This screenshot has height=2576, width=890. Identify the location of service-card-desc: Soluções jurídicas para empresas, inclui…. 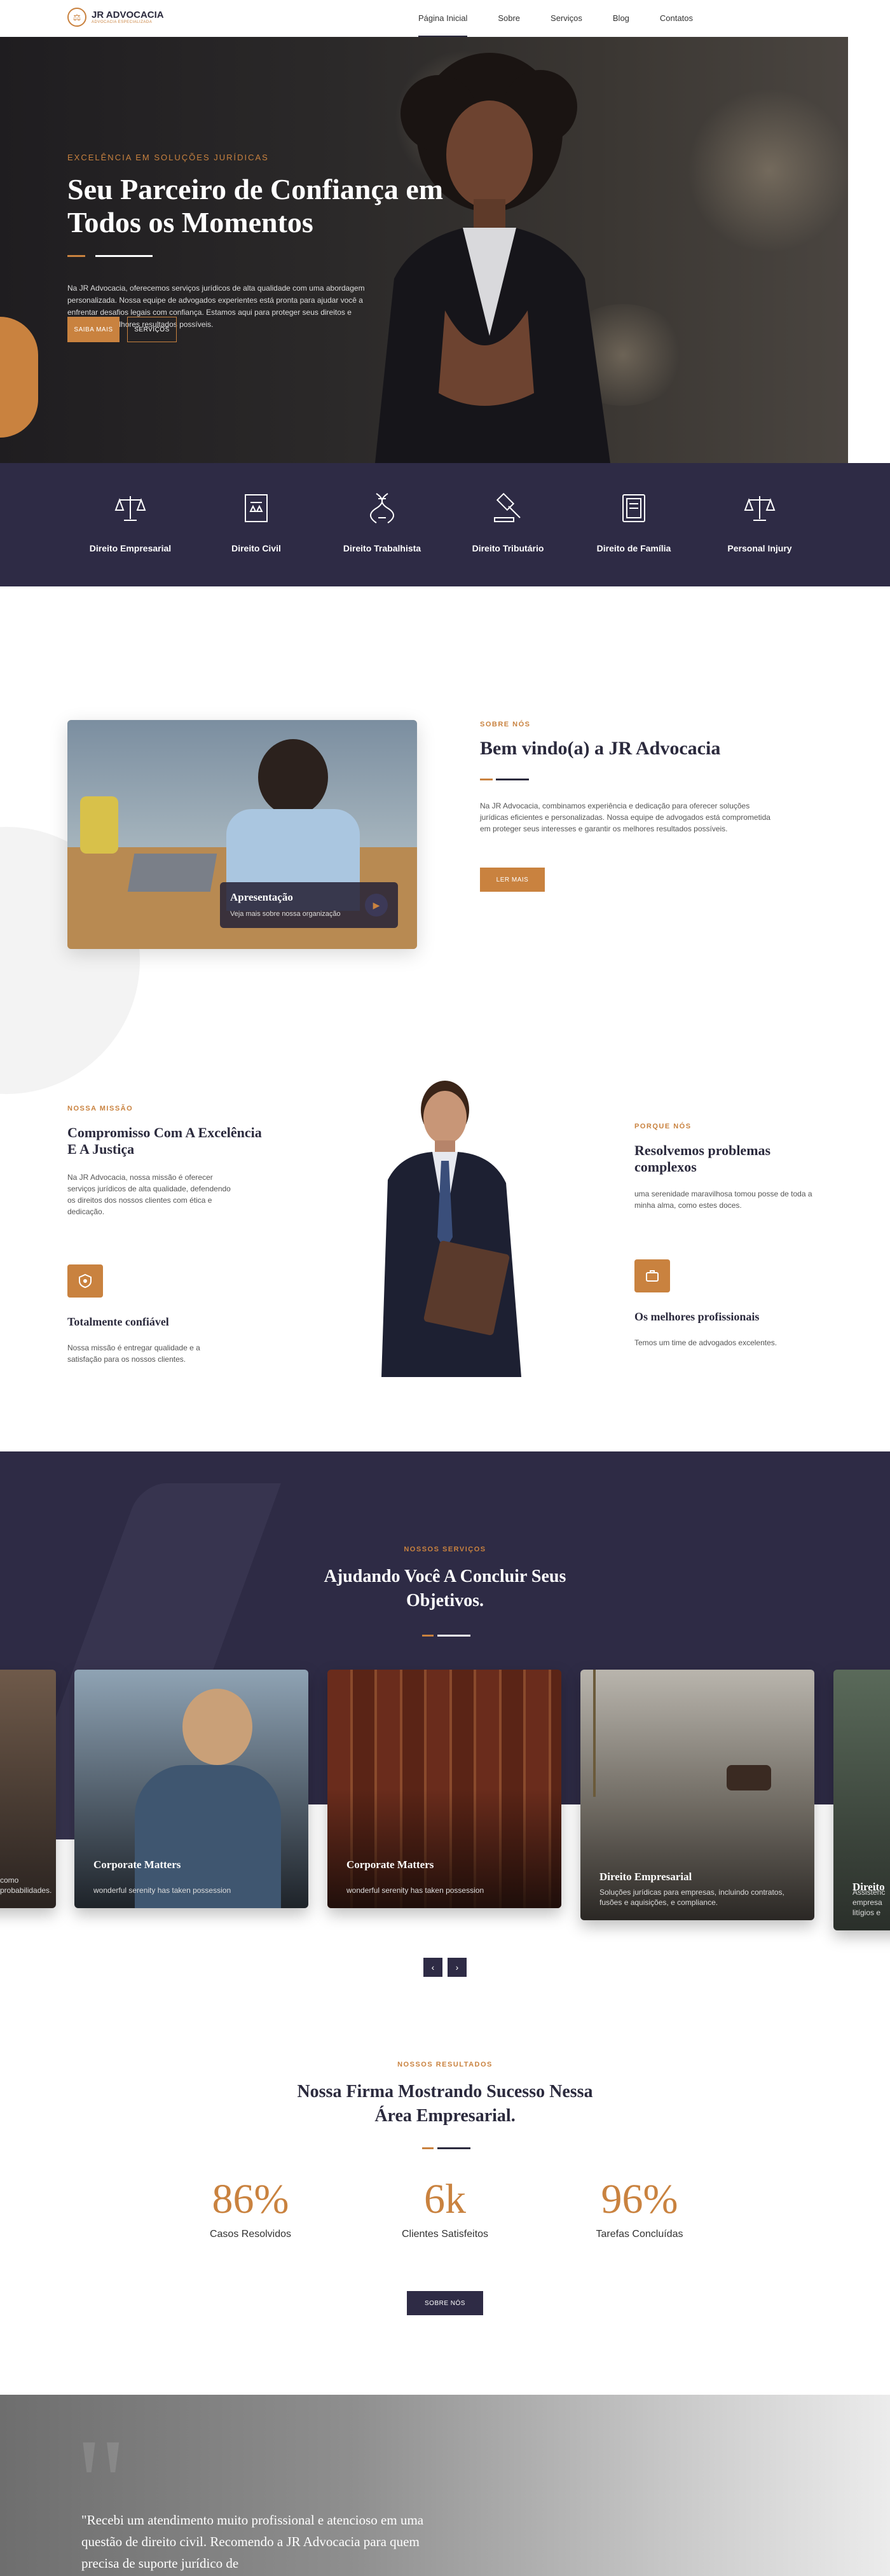
(691, 1897).